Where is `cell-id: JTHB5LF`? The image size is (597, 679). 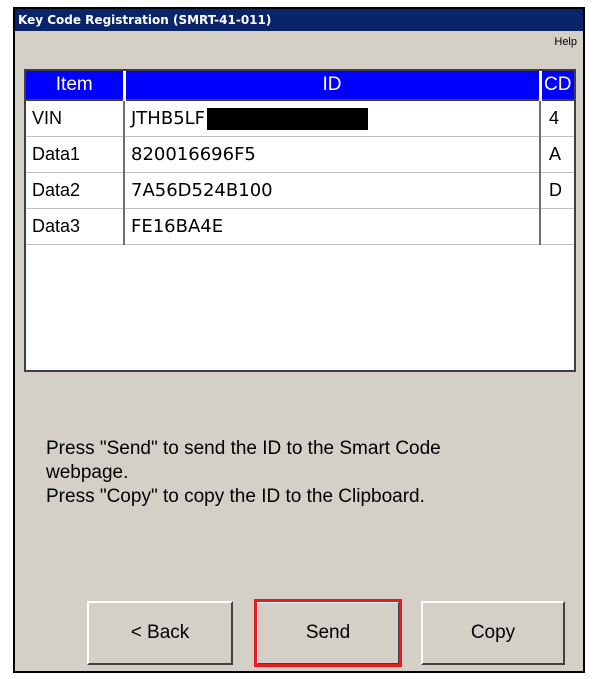
cell-id: JTHB5LF is located at coordinates (332, 118).